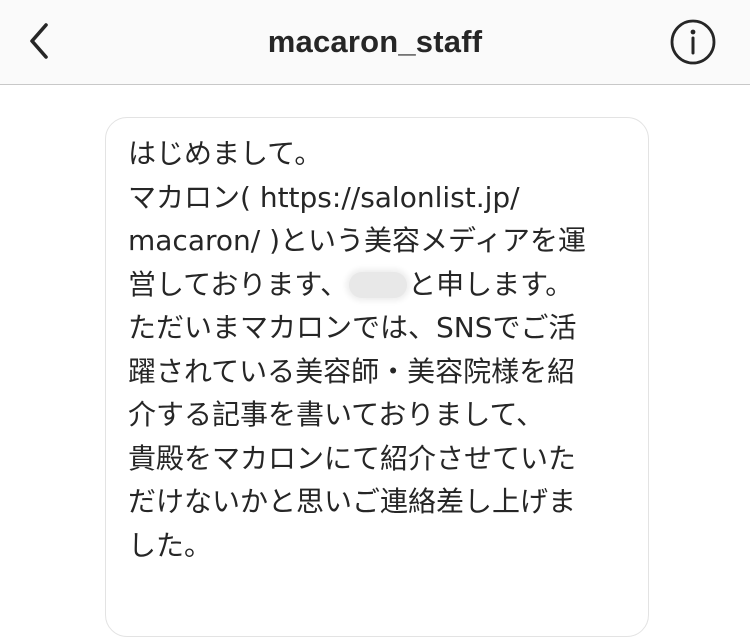 The width and height of the screenshot is (750, 637). What do you see at coordinates (352, 458) in the screenshot?
I see `message-line: 貴殿をマカロンにて紹介させていた` at bounding box center [352, 458].